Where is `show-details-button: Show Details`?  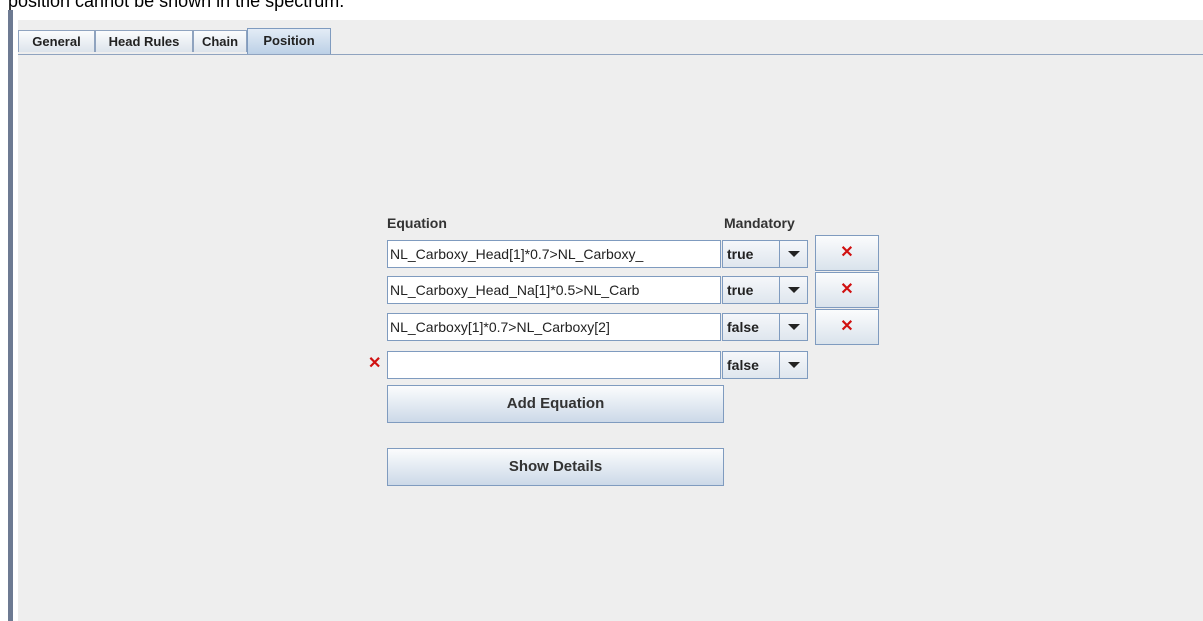 show-details-button: Show Details is located at coordinates (555, 467).